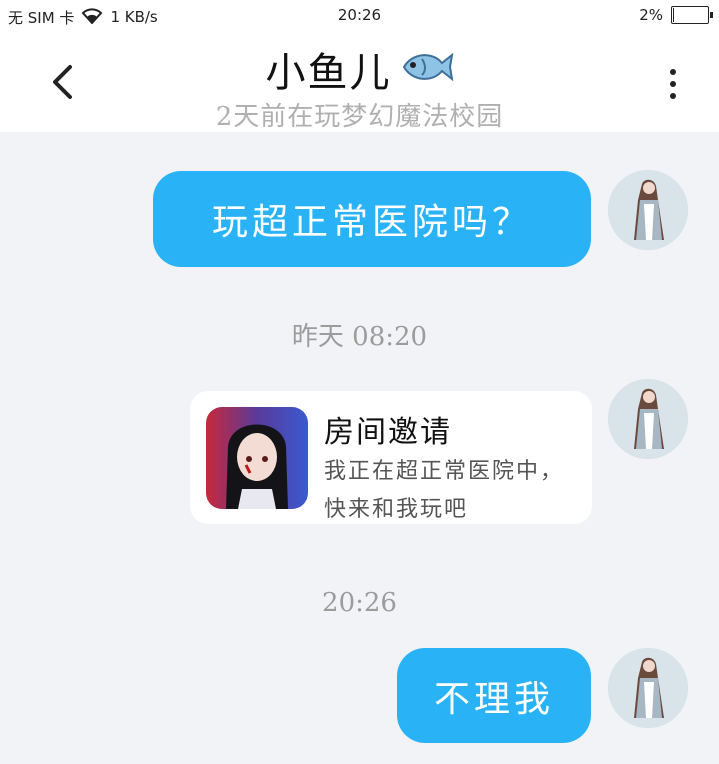 This screenshot has height=764, width=719. Describe the element at coordinates (257, 458) in the screenshot. I see `game-cover-image` at that location.